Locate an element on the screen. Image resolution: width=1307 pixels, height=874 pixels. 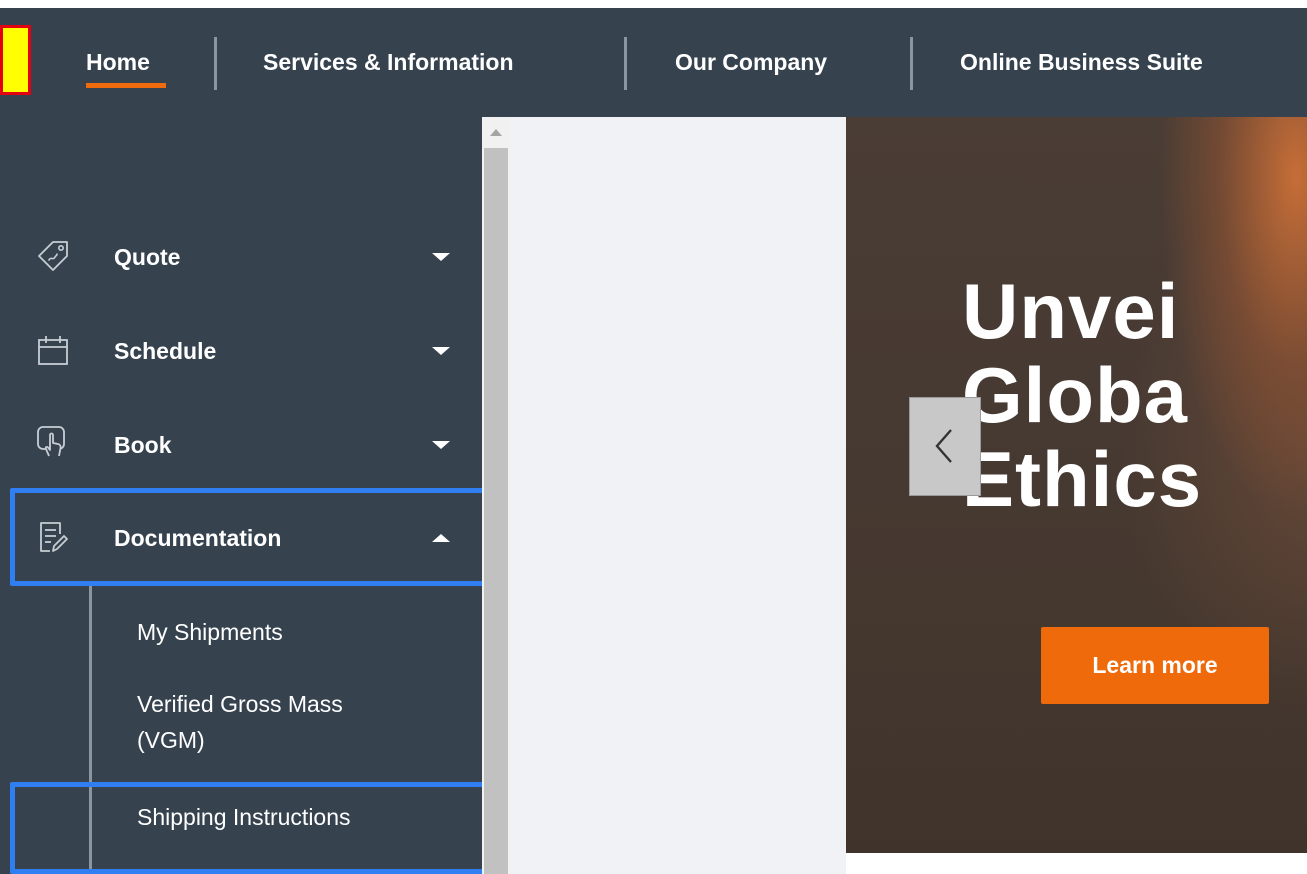
hero-title-line: Globa is located at coordinates (1075, 395).